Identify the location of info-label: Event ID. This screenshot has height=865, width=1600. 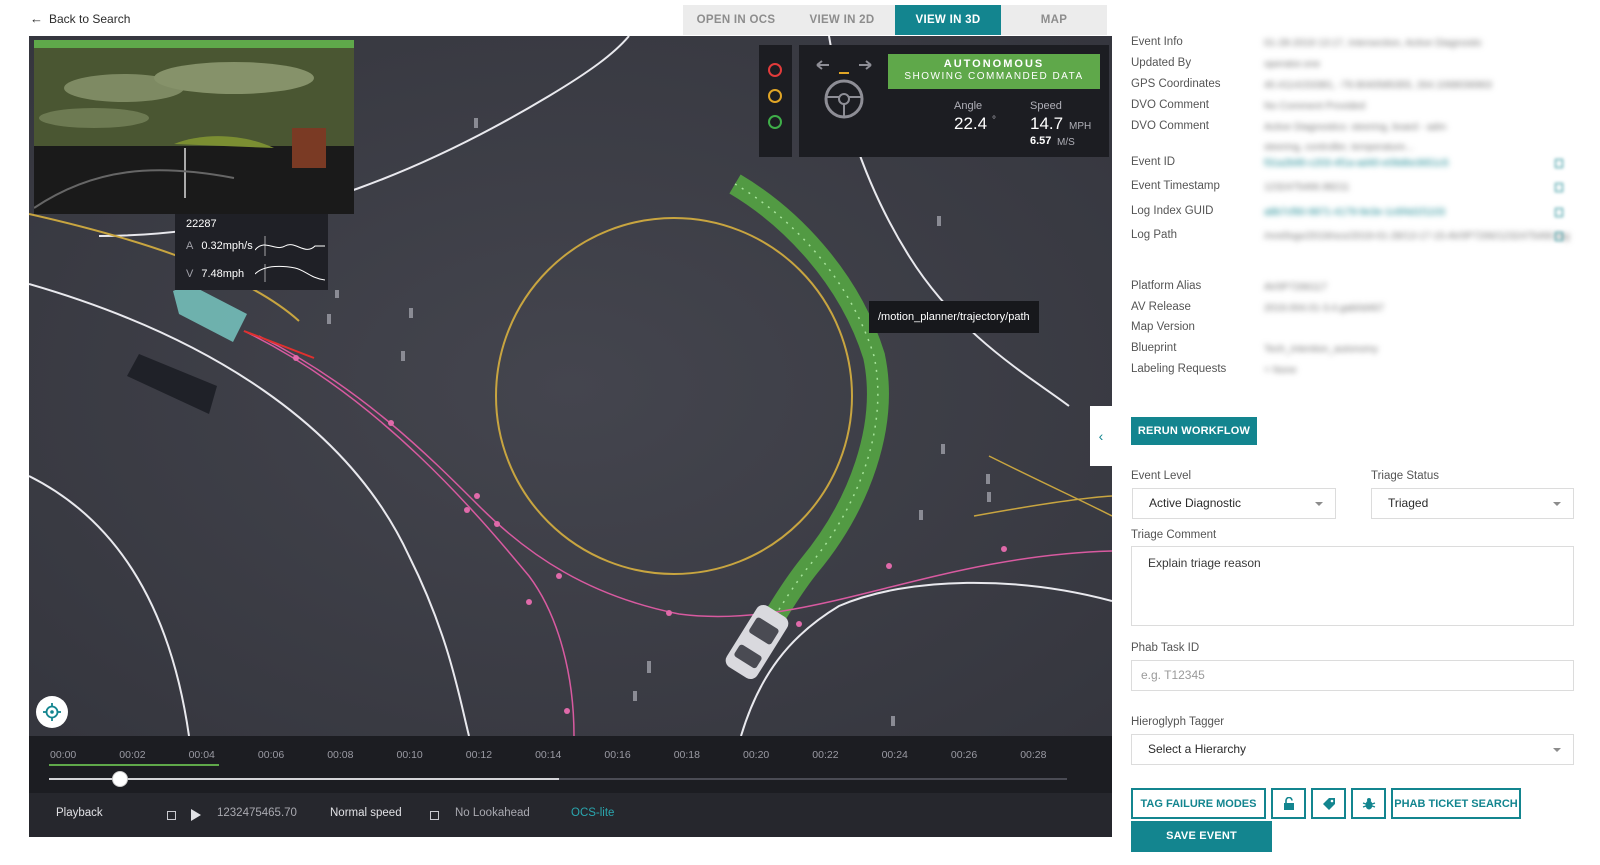
(1153, 162).